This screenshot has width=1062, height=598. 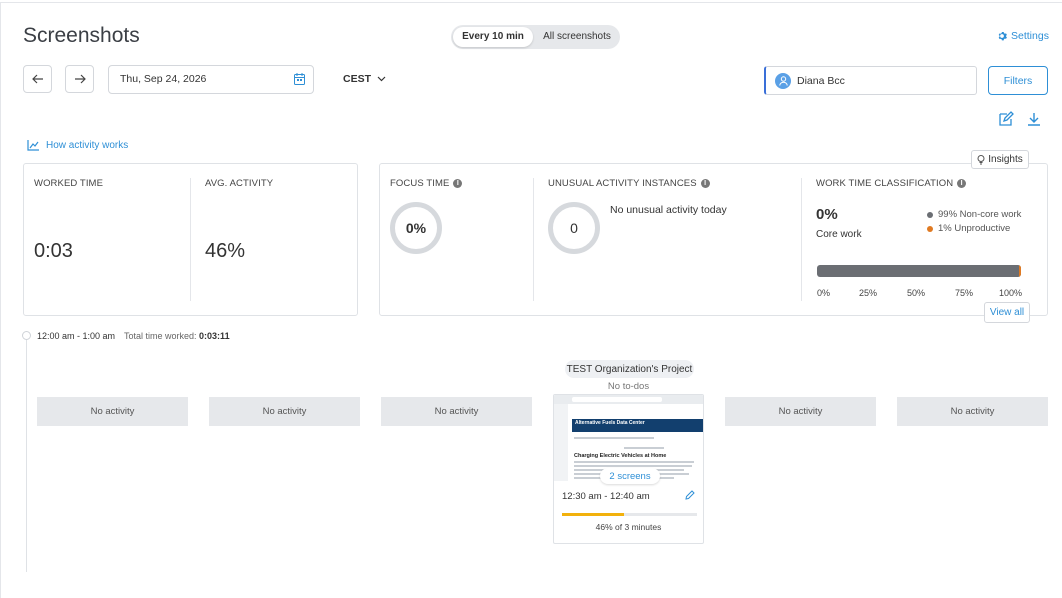 I want to click on lightbulb-icon, so click(x=981, y=159).